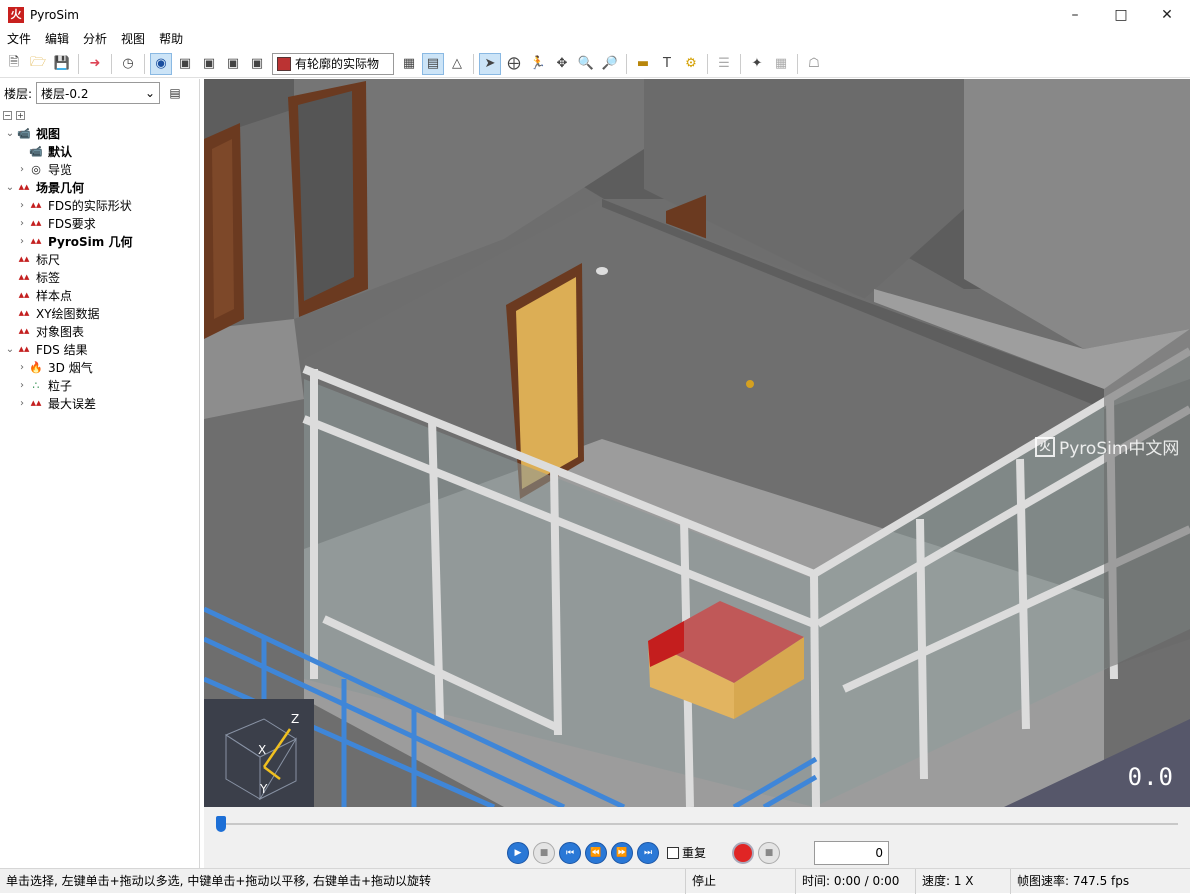 This screenshot has width=1190, height=894. I want to click on floor-select: 楼层-0.2 ⌄, so click(98, 93).